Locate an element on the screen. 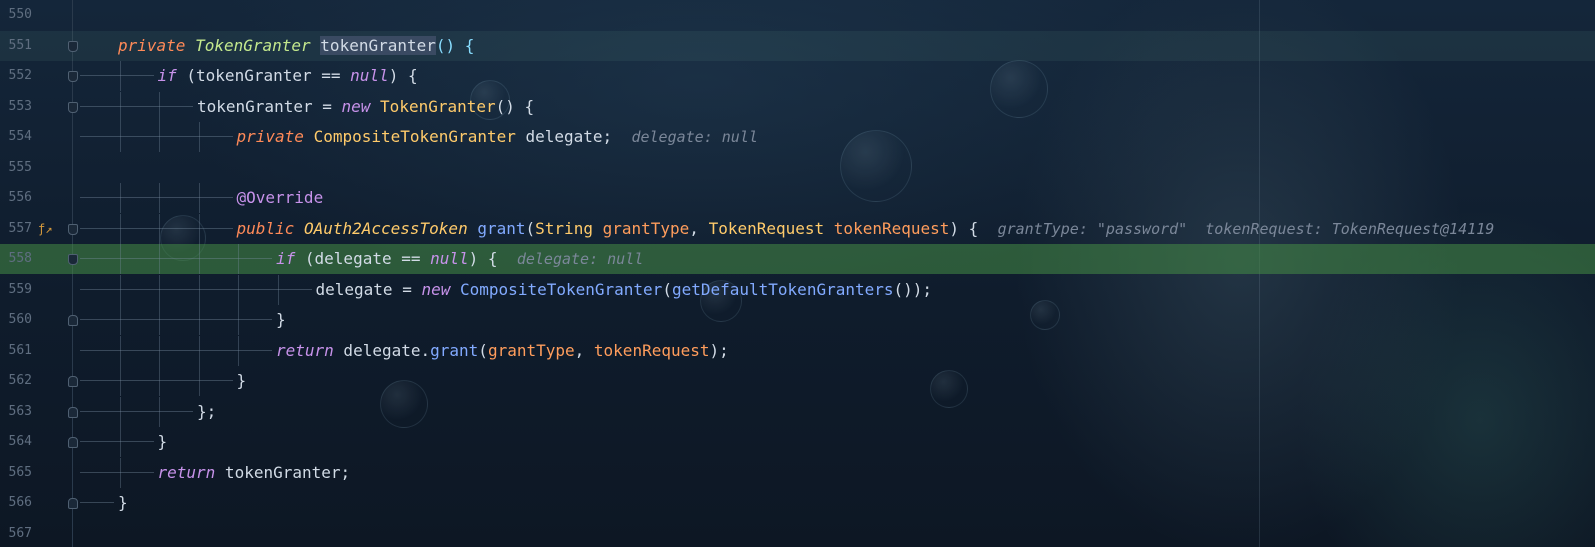  line-number: 553 is located at coordinates (18, 107).